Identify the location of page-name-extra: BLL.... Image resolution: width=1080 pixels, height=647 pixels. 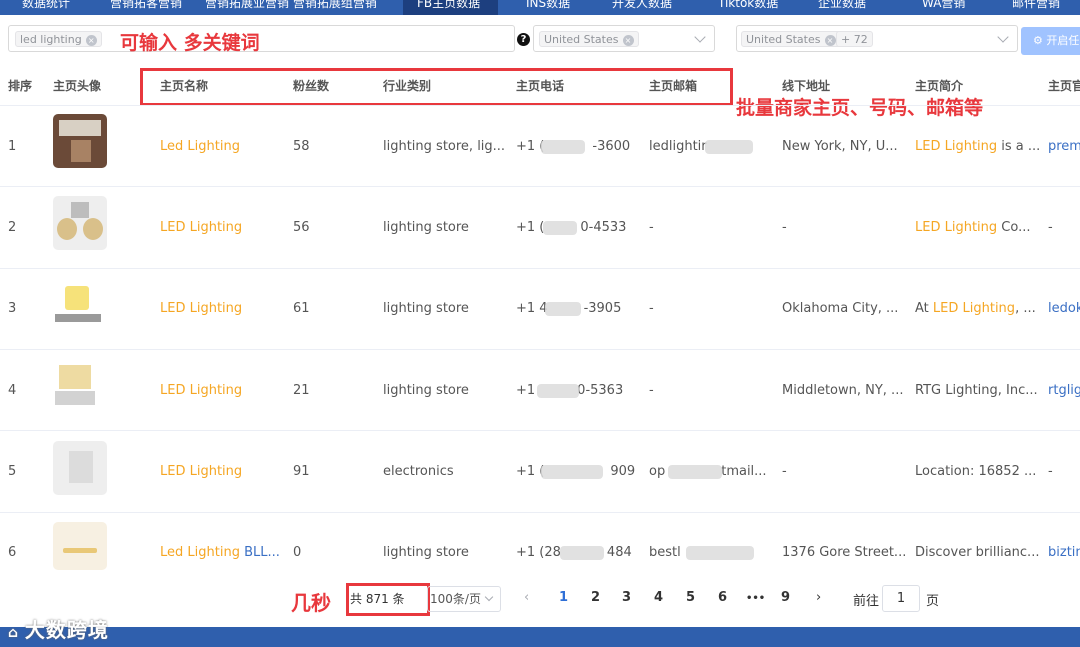
(259, 552).